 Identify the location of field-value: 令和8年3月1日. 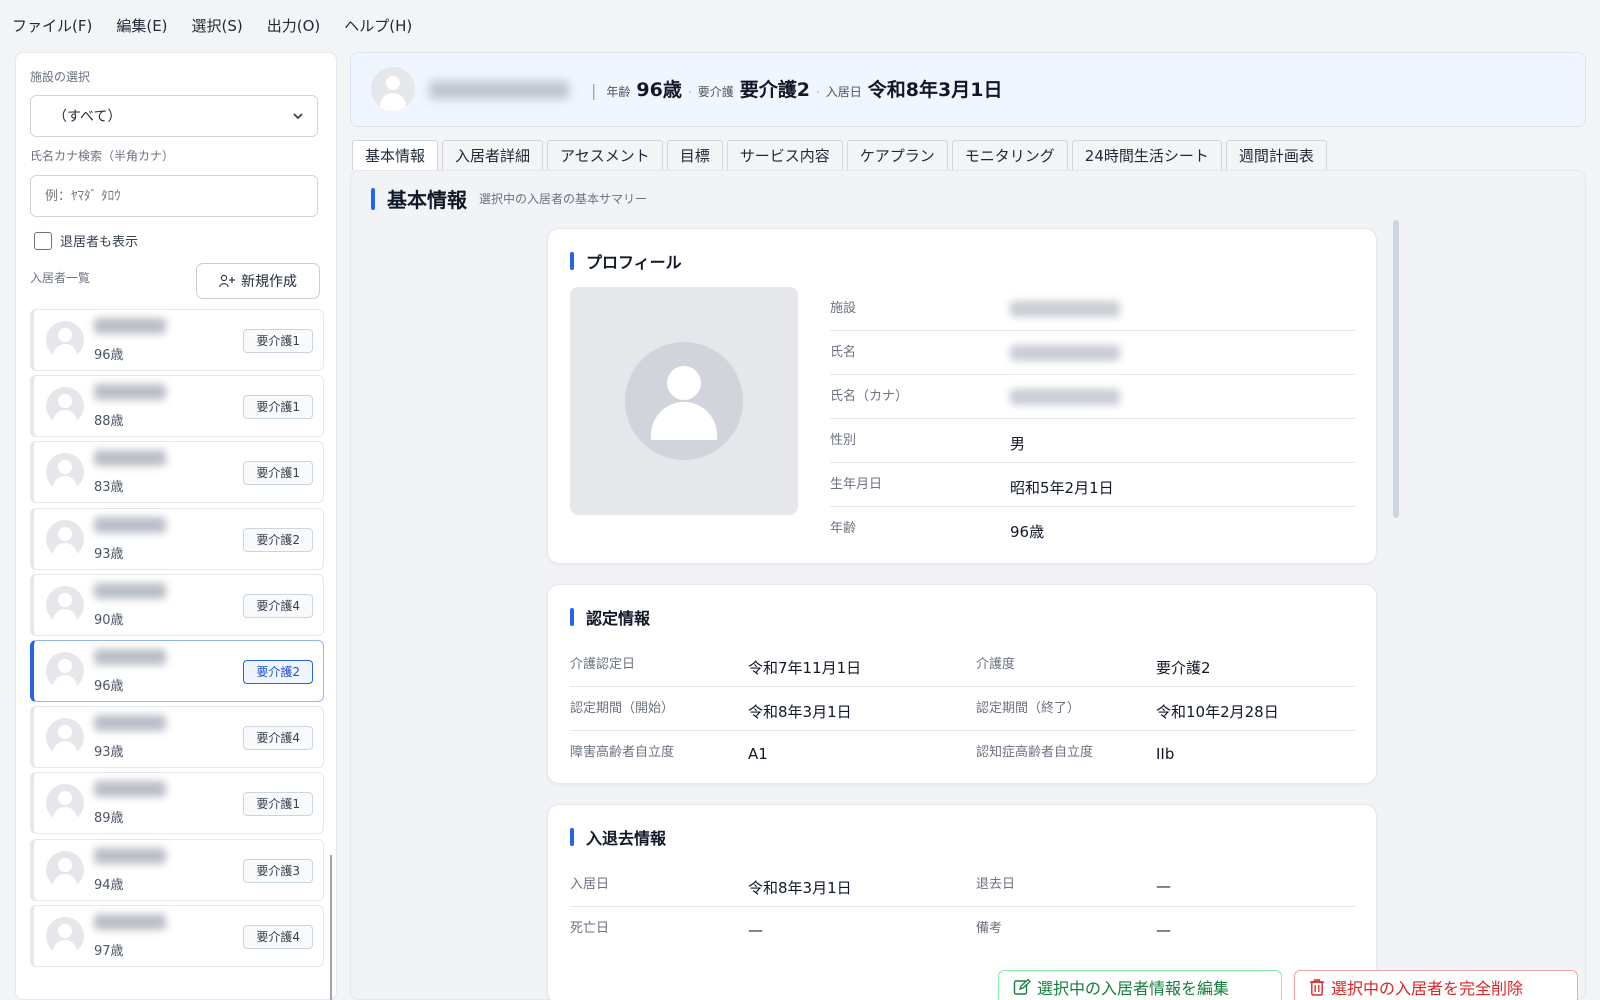
(800, 888).